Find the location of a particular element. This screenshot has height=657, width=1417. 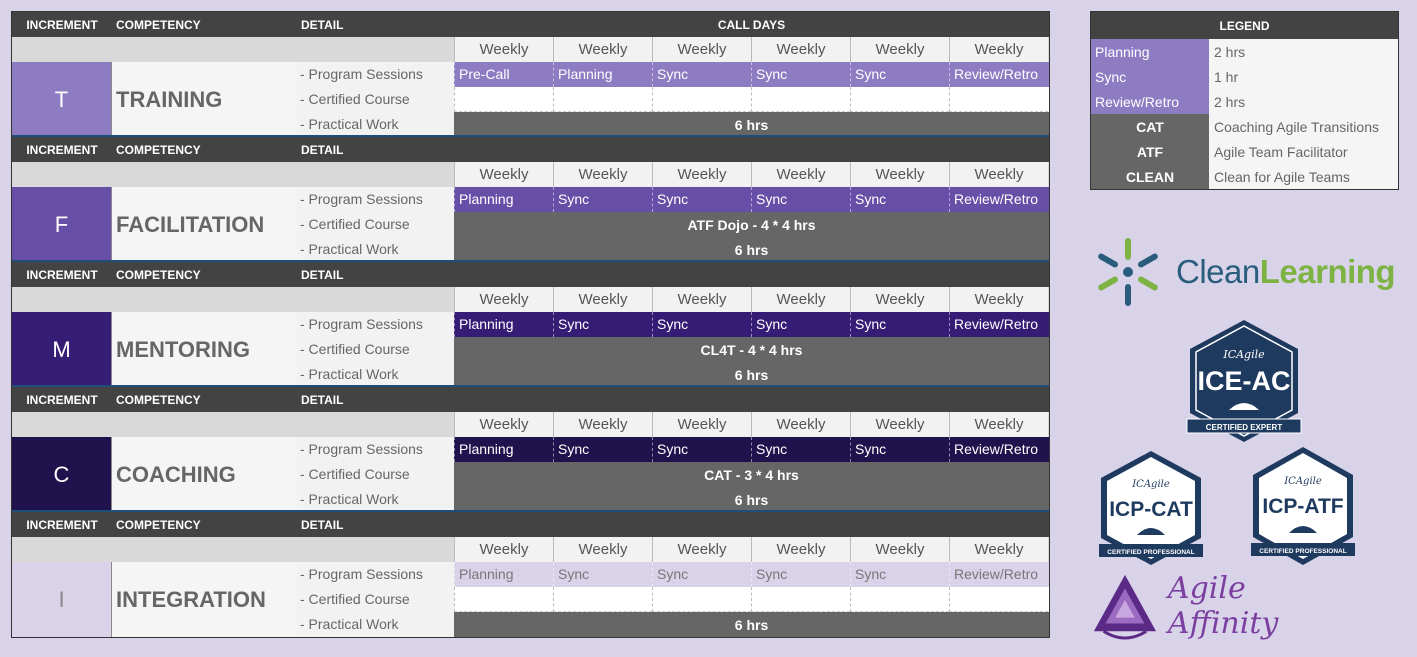

legend-row: Review/Retro 2 hrs is located at coordinates (1244, 101).